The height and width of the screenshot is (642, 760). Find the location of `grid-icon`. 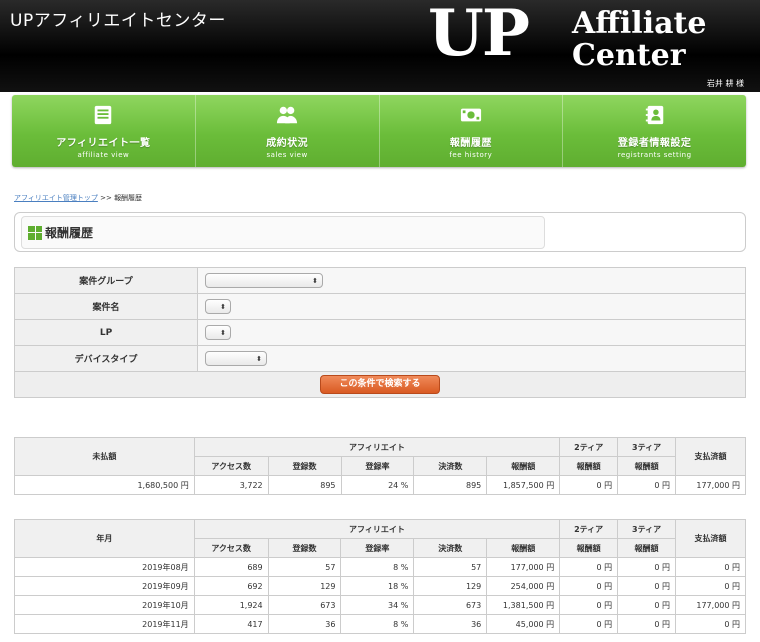

grid-icon is located at coordinates (35, 232).